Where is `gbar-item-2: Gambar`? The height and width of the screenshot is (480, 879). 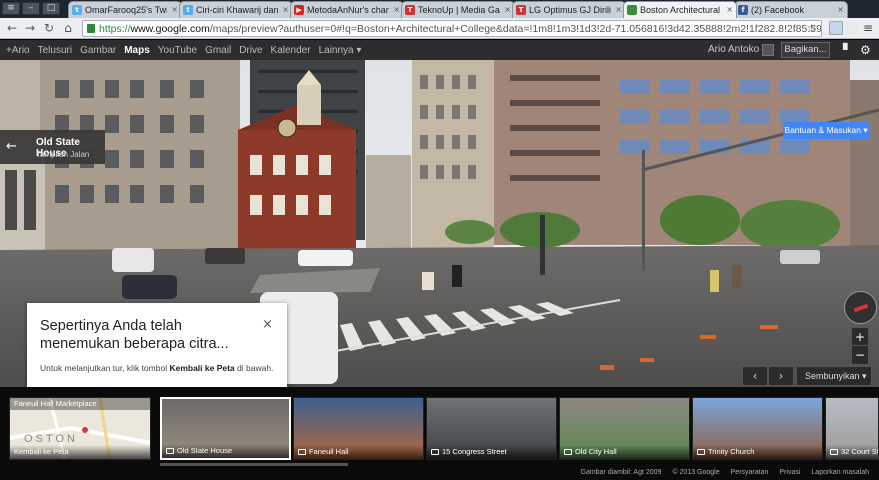 gbar-item-2: Gambar is located at coordinates (98, 50).